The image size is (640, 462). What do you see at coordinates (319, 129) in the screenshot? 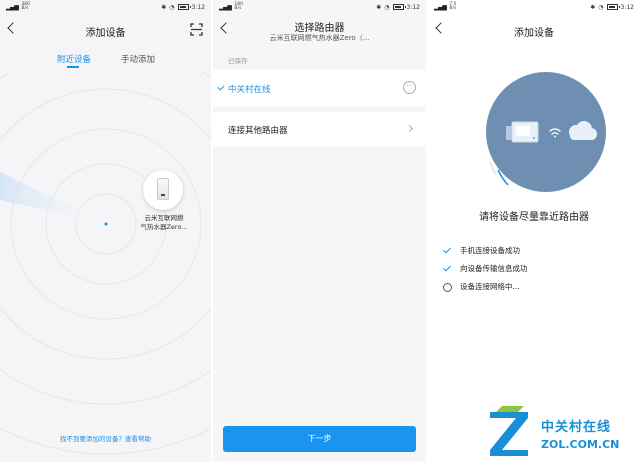
I see `other-router-row: 连接其他路由器` at bounding box center [319, 129].